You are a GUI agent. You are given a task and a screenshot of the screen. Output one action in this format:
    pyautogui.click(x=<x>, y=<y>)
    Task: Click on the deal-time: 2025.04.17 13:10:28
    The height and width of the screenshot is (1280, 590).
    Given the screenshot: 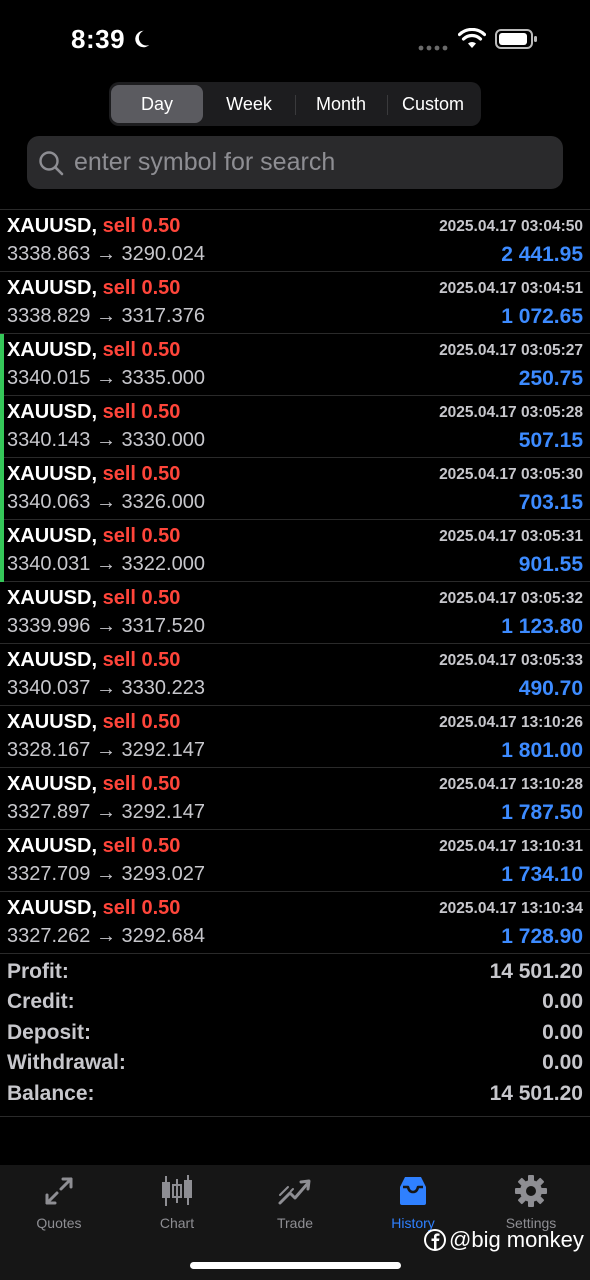 What is the action you would take?
    pyautogui.click(x=511, y=784)
    